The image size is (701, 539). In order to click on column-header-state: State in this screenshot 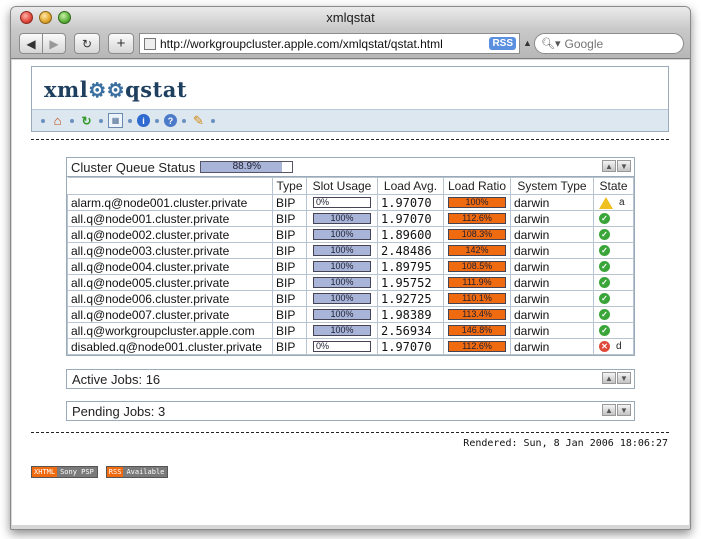, I will do `click(613, 186)`.